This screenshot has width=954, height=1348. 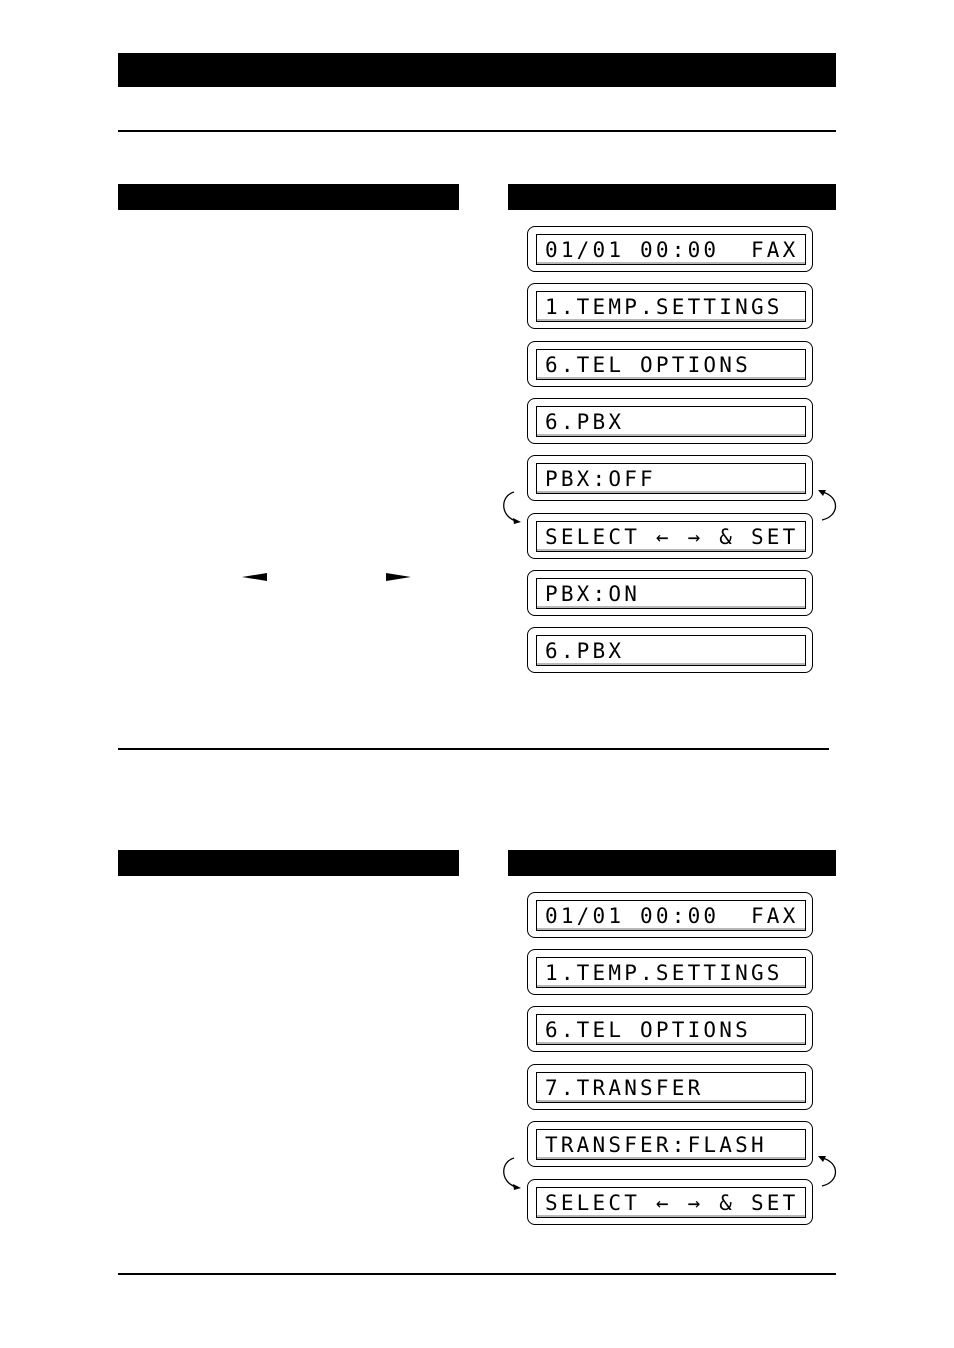 I want to click on lcd-text: 7.TRANSFER, so click(x=624, y=1088).